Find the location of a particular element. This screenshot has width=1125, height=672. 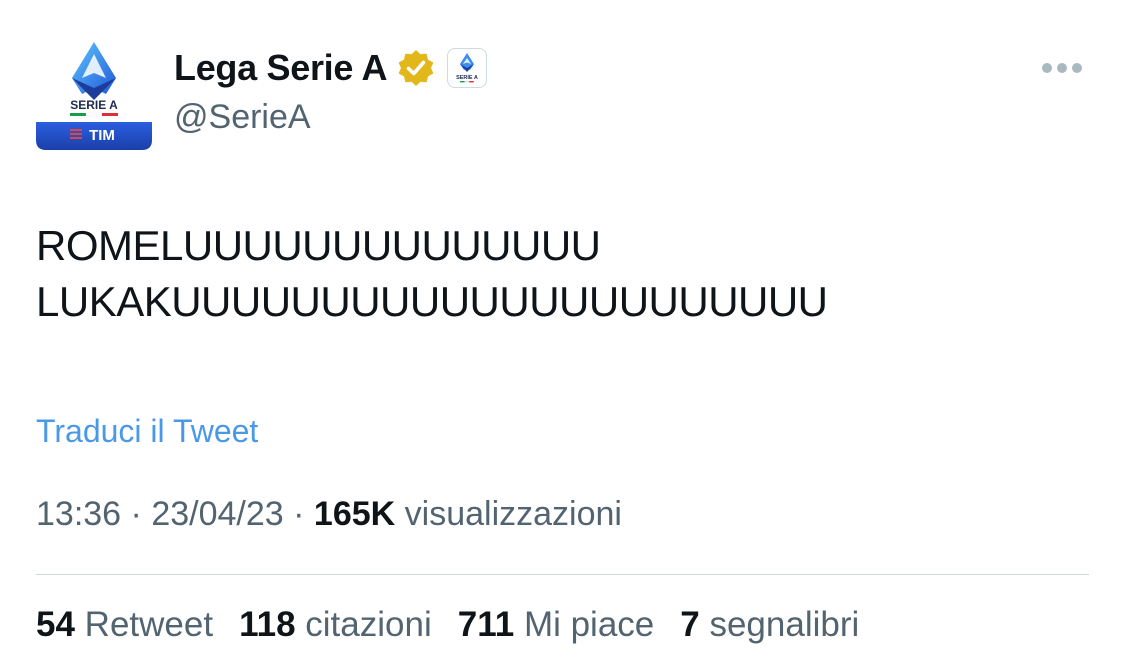

retweets-label: Retweet is located at coordinates (149, 624).